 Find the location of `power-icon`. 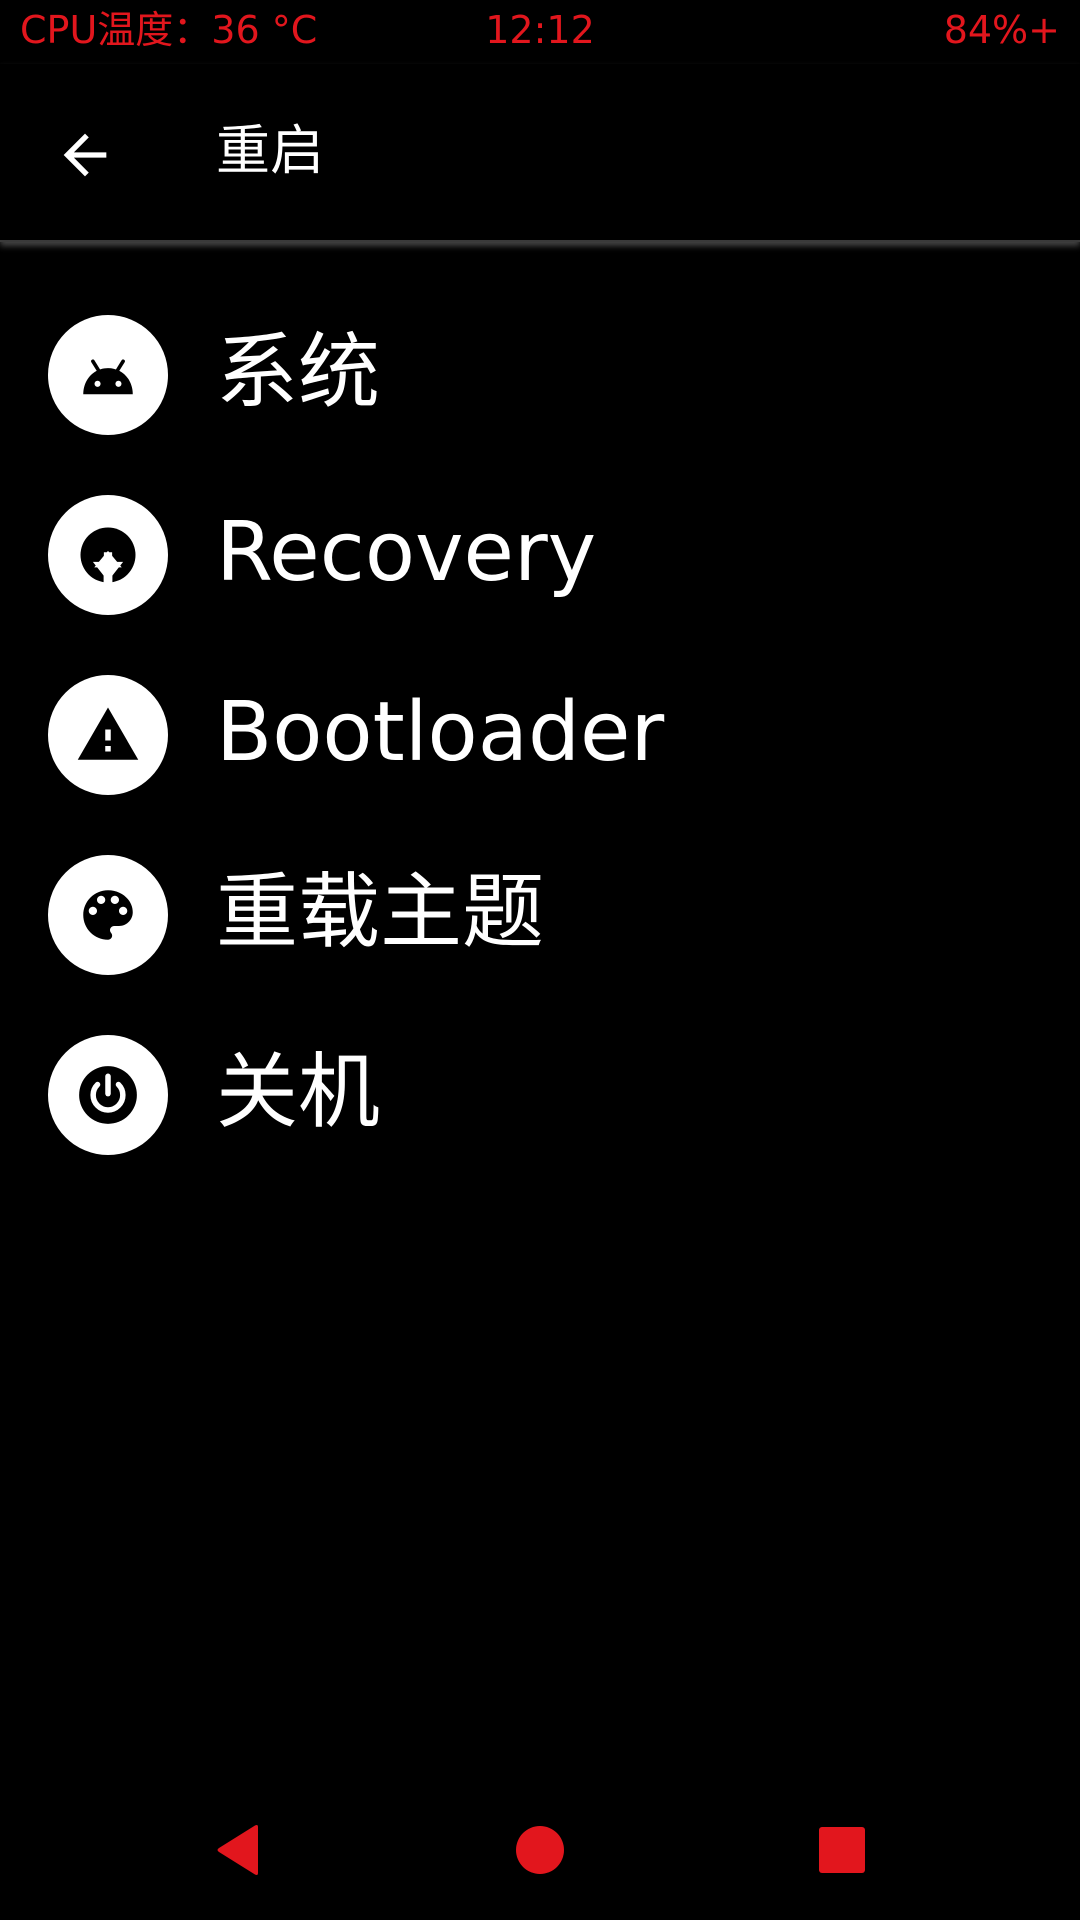

power-icon is located at coordinates (108, 1095).